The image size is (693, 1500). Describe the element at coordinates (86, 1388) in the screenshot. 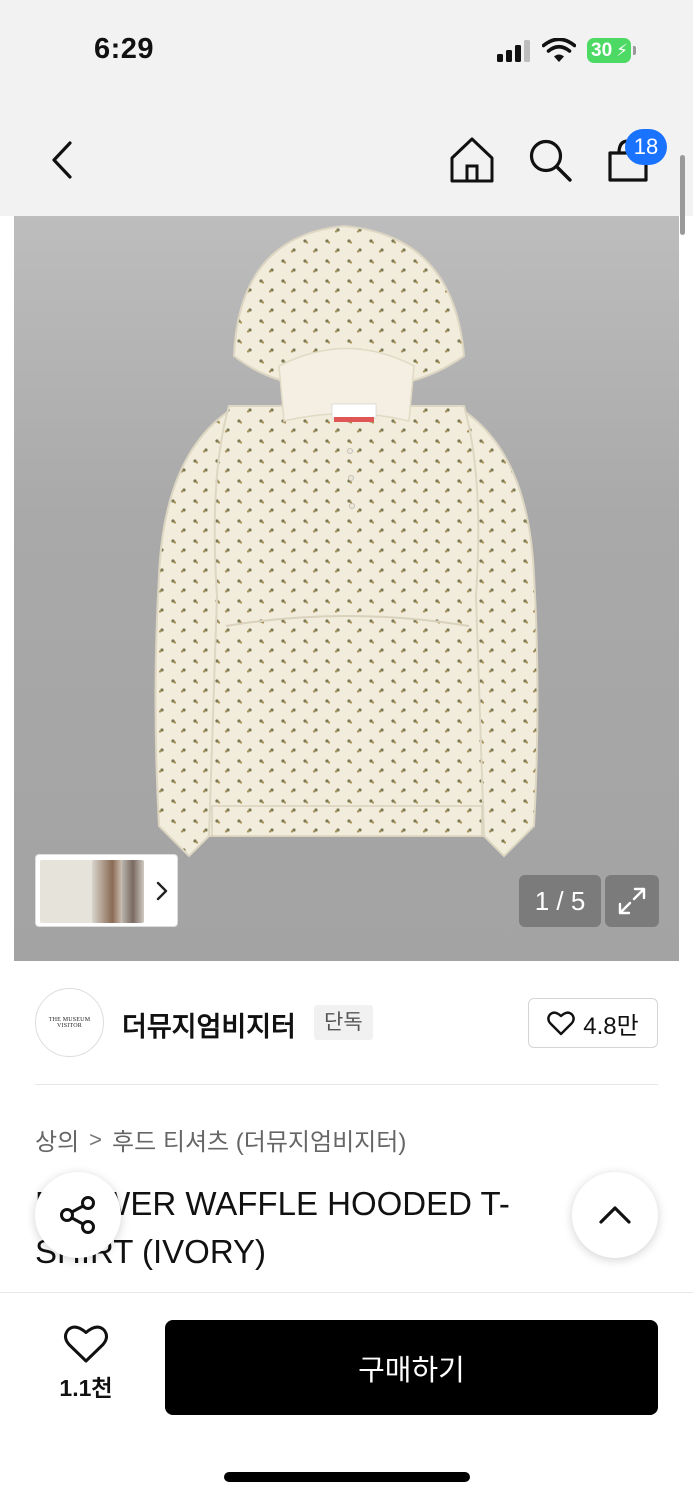

I see `wishlist-count: 1.1천` at that location.